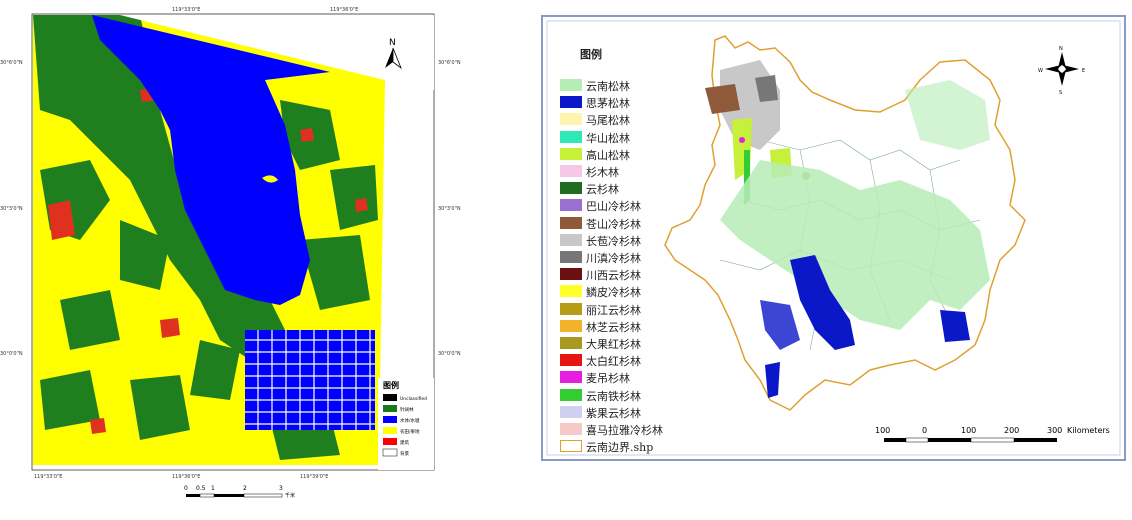 This screenshot has height=520, width=1132. What do you see at coordinates (613, 344) in the screenshot?
I see `legend-label: 大果红杉林` at bounding box center [613, 344].